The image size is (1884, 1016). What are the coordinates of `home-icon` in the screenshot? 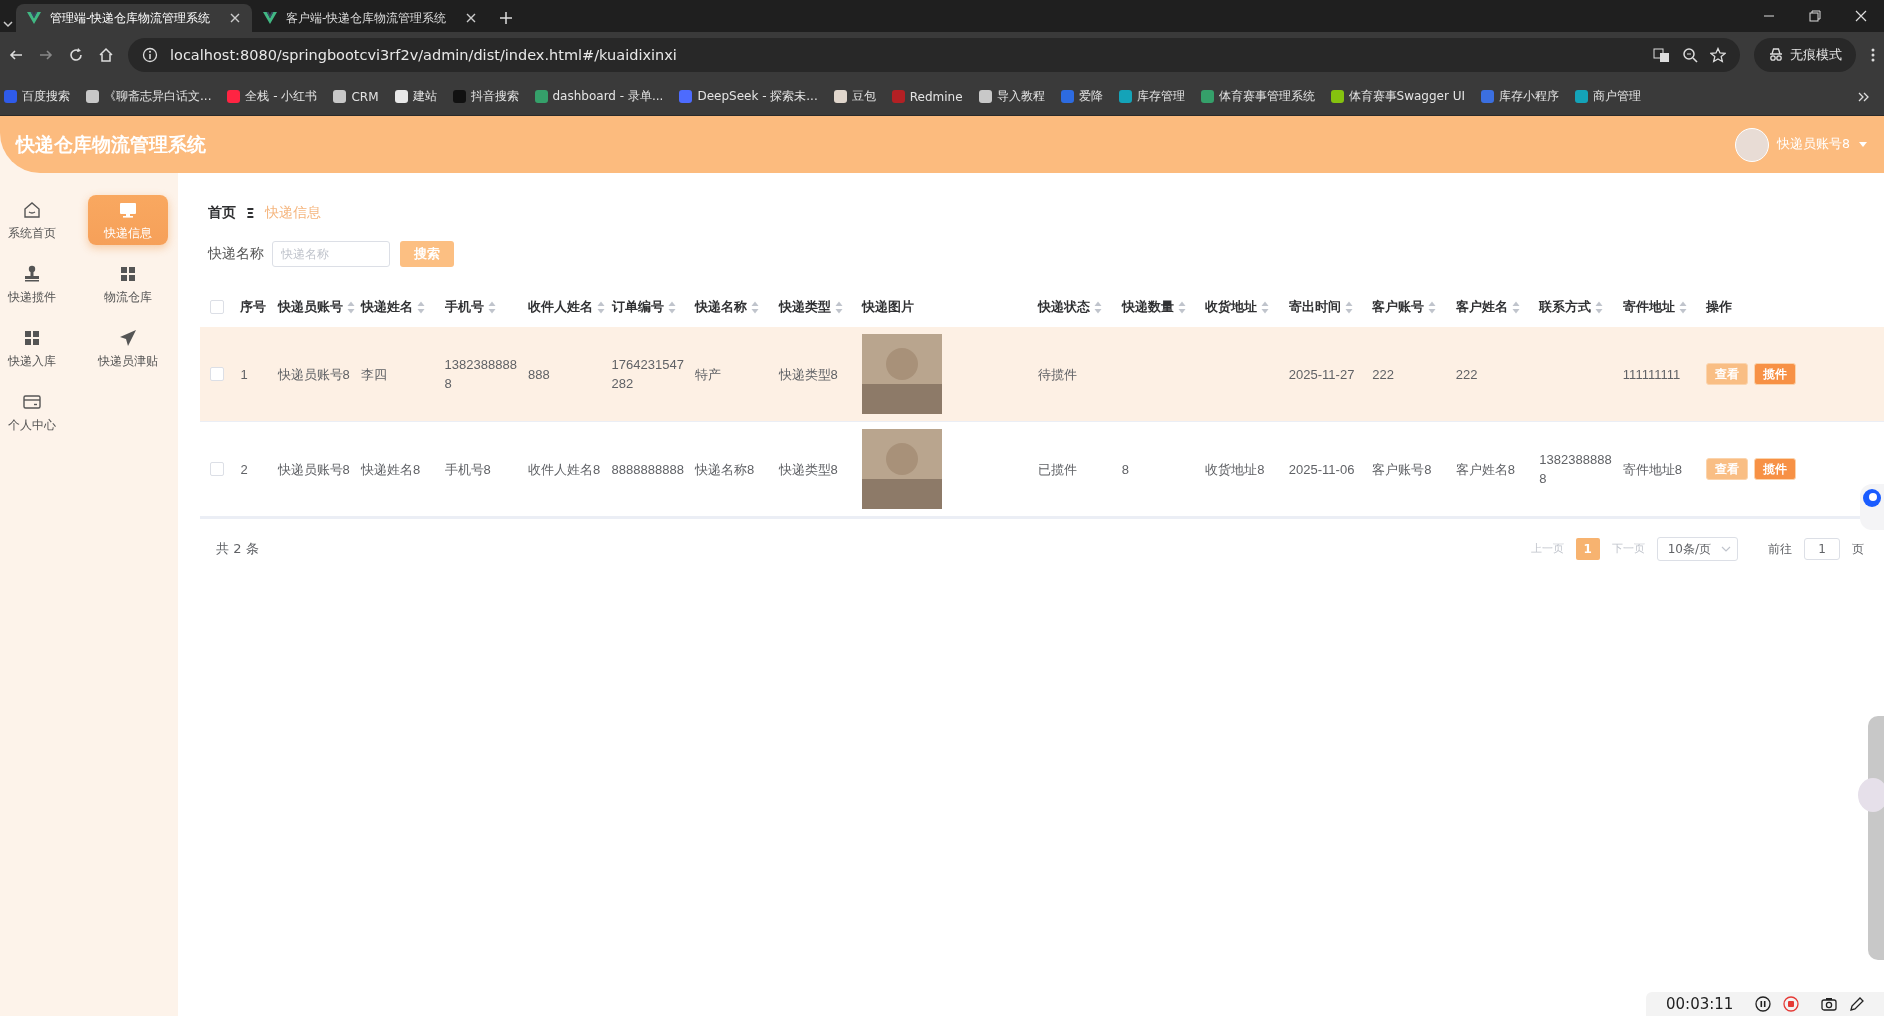 It's located at (106, 55).